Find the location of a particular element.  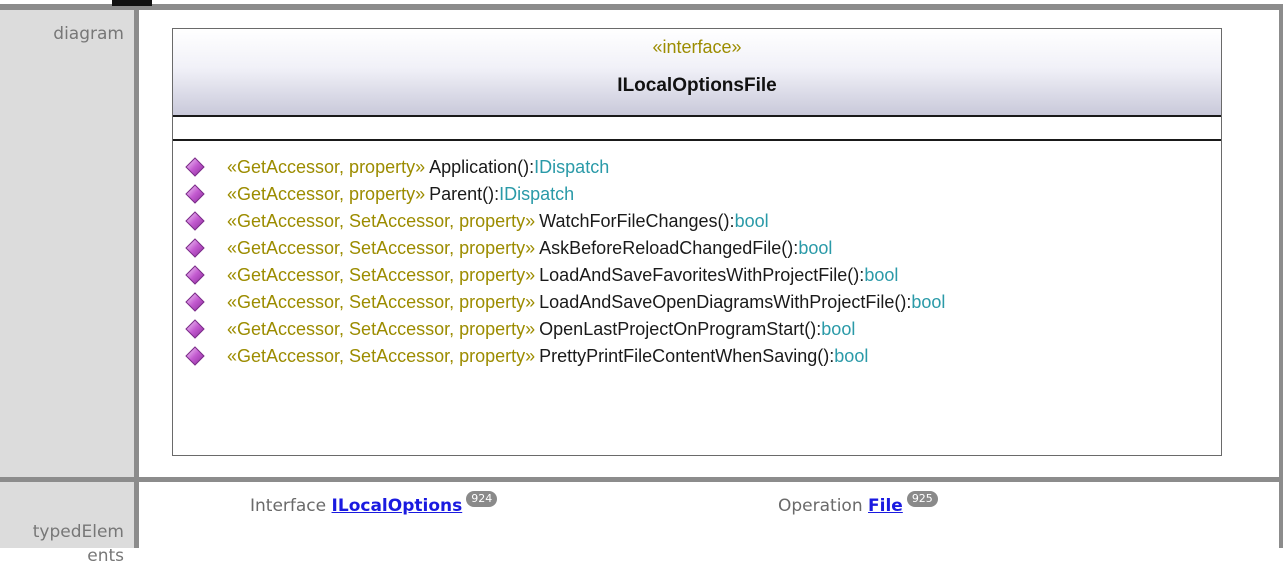

operation-name: WatchForFileChanges() is located at coordinates (634, 220).